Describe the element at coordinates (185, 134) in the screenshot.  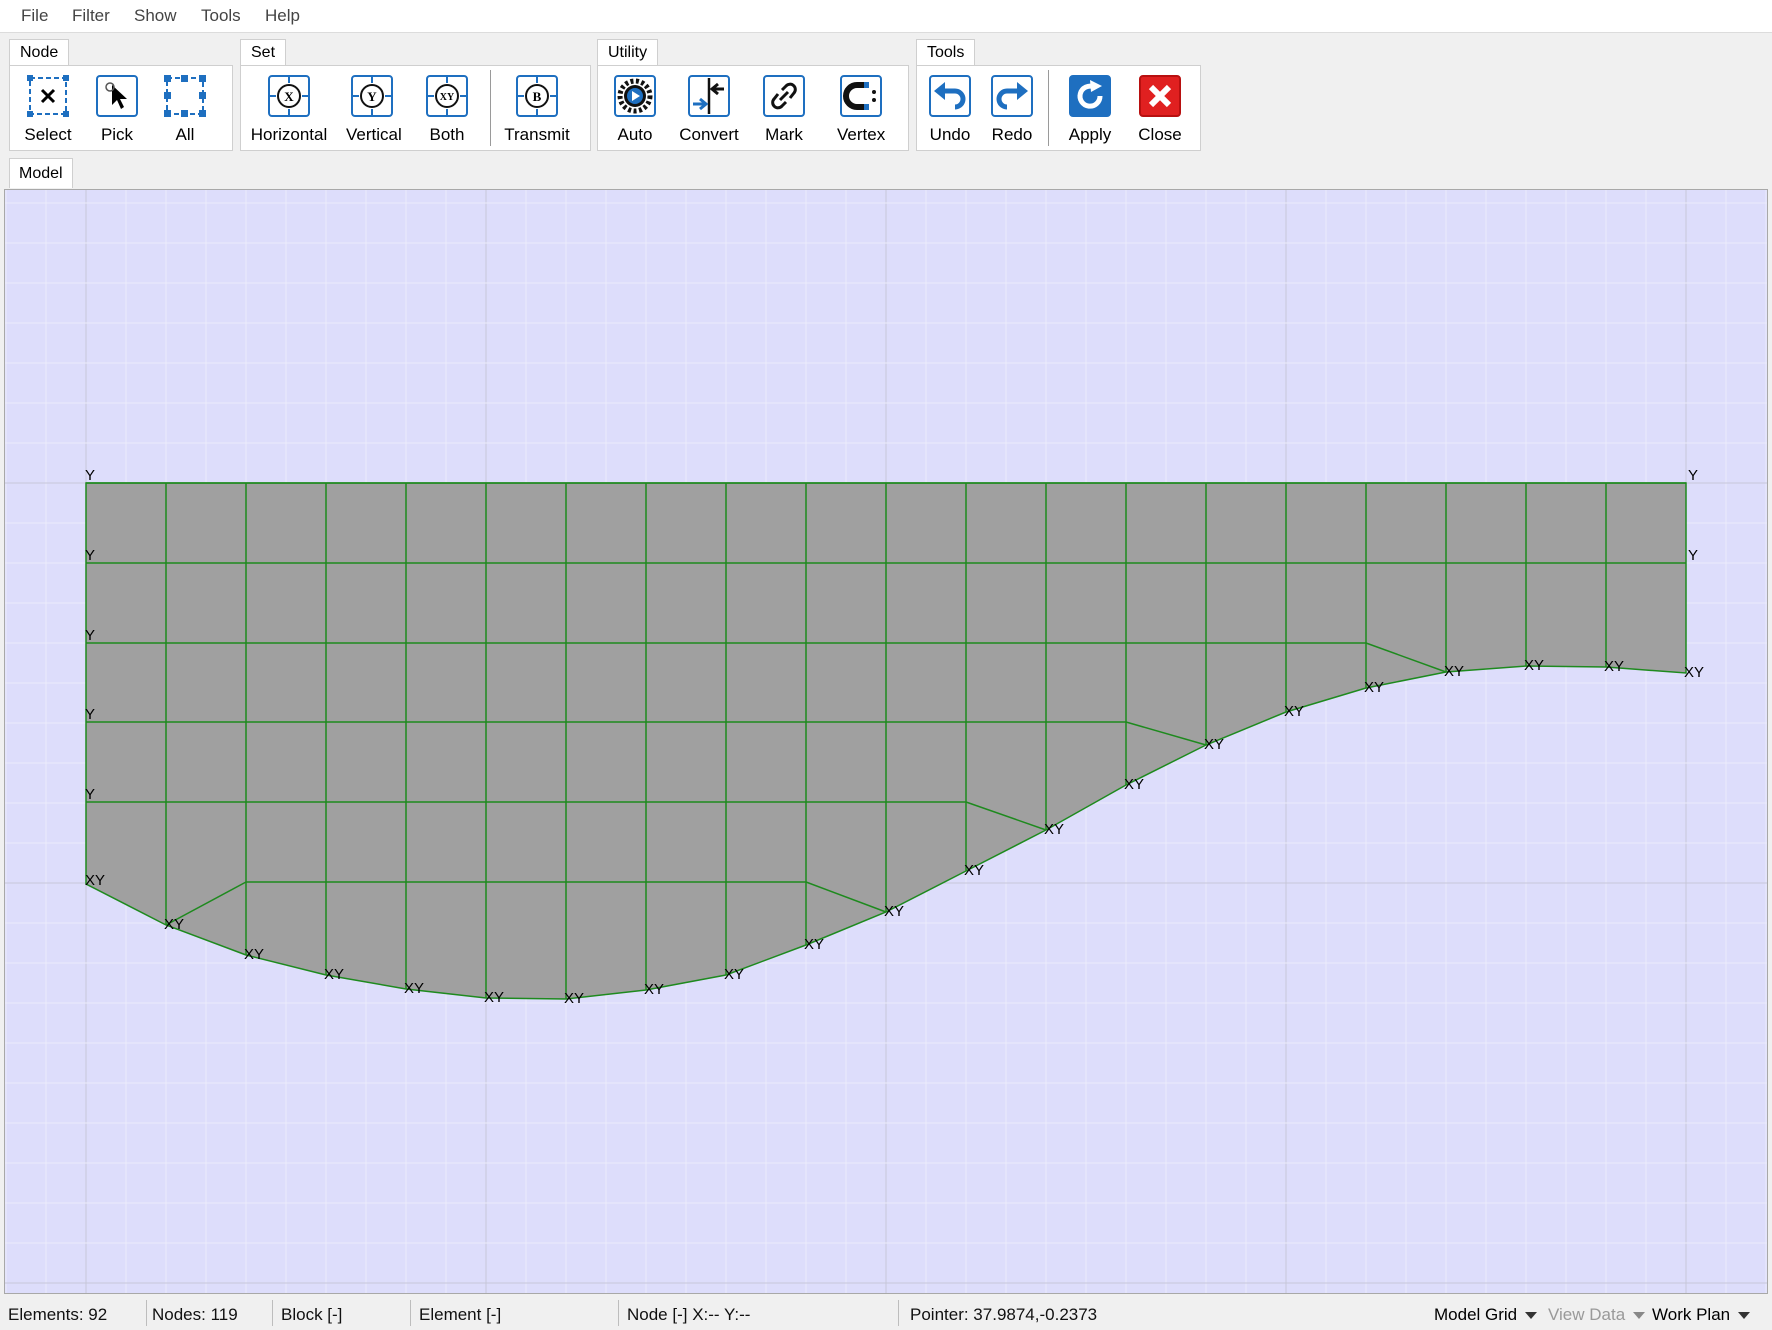
I see `all-label: All` at that location.